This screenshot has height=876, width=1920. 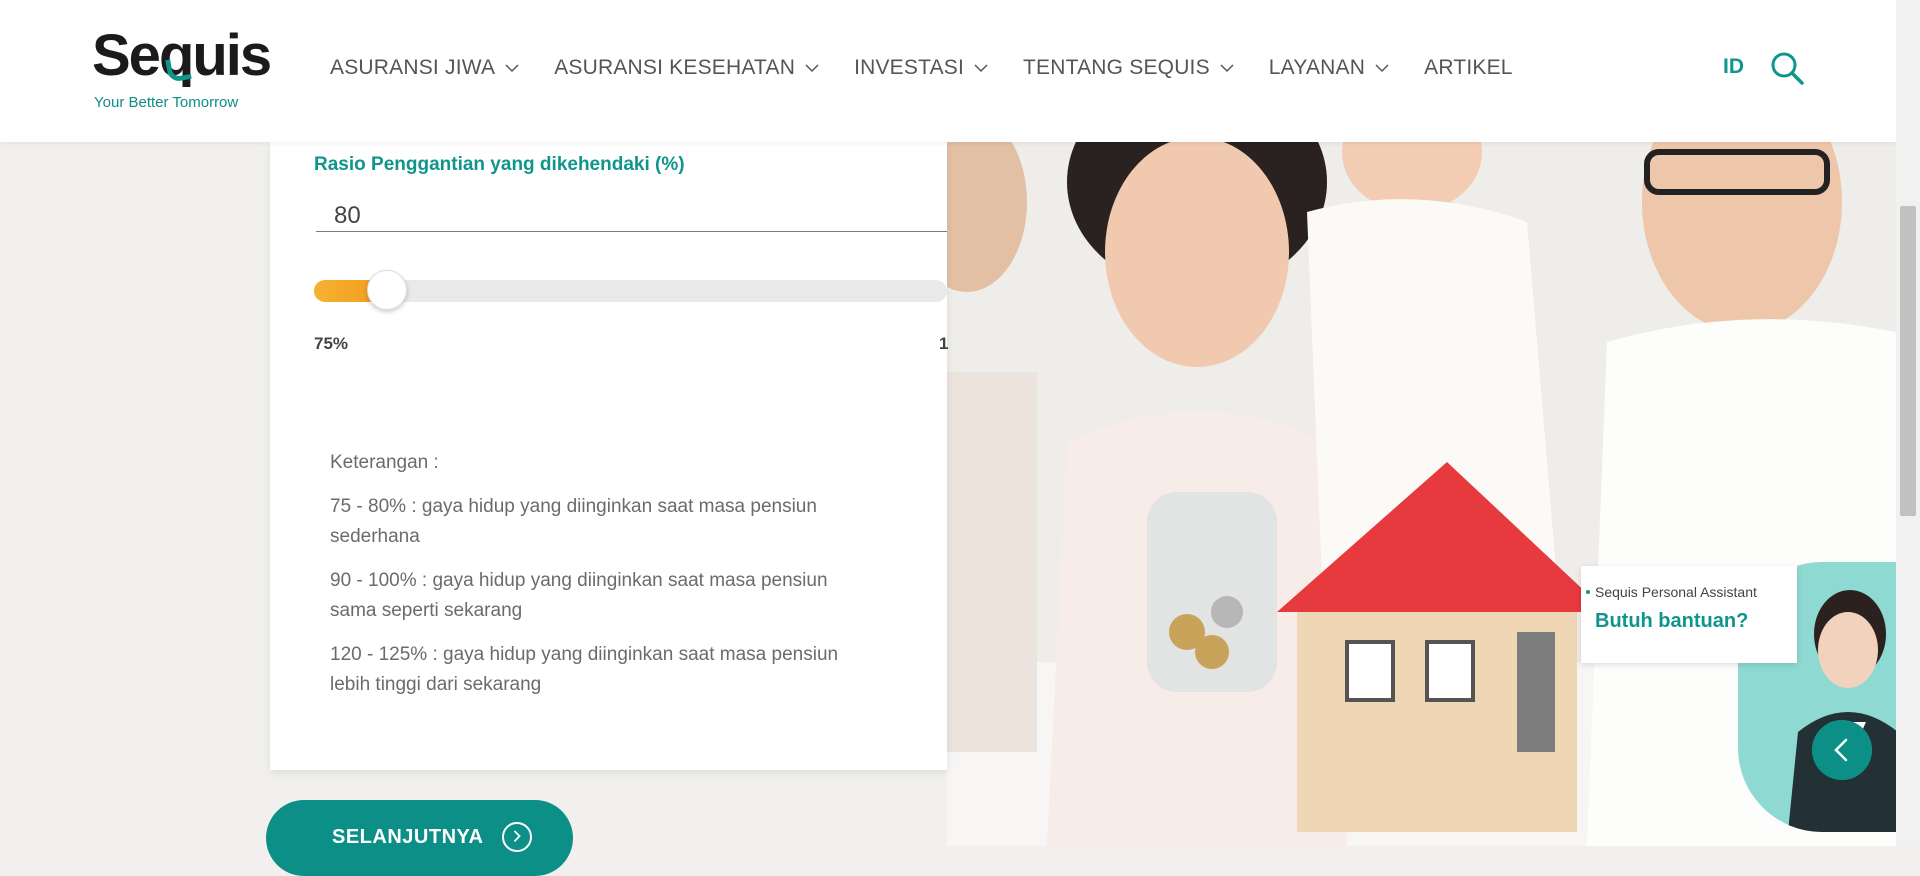 I want to click on next-button: SELANJUTNYA, so click(x=419, y=838).